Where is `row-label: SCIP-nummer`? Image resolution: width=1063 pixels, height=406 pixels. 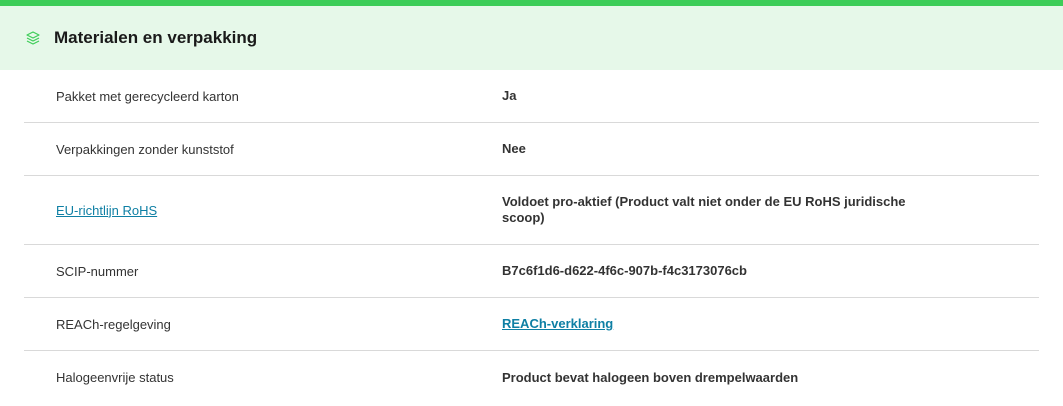
row-label: SCIP-nummer is located at coordinates (97, 271).